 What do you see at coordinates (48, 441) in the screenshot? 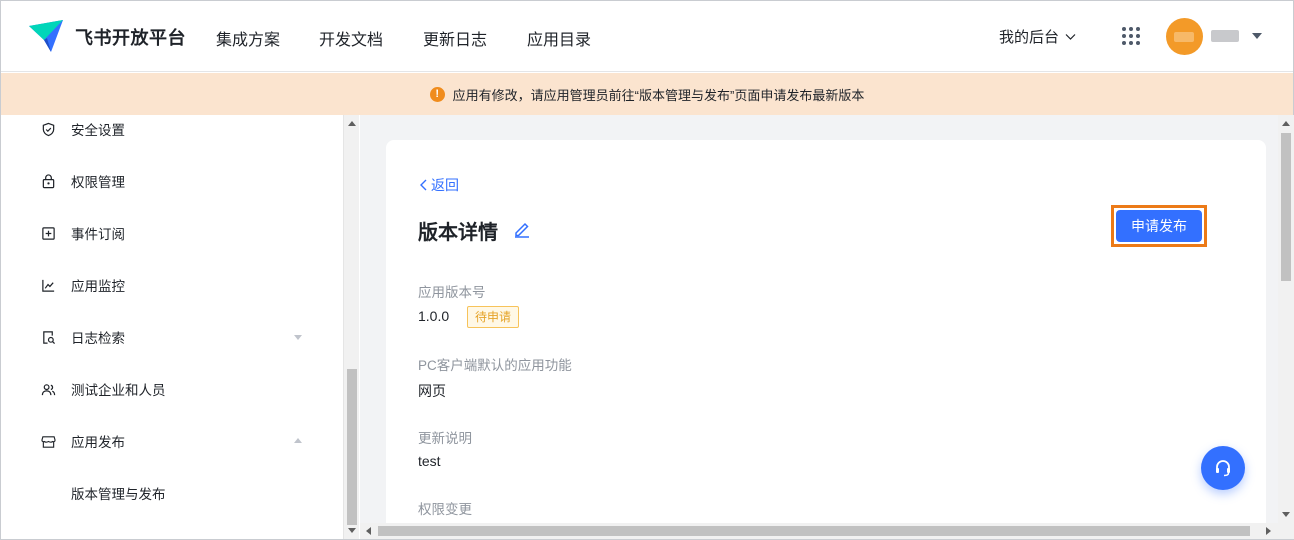
I see `store-icon` at bounding box center [48, 441].